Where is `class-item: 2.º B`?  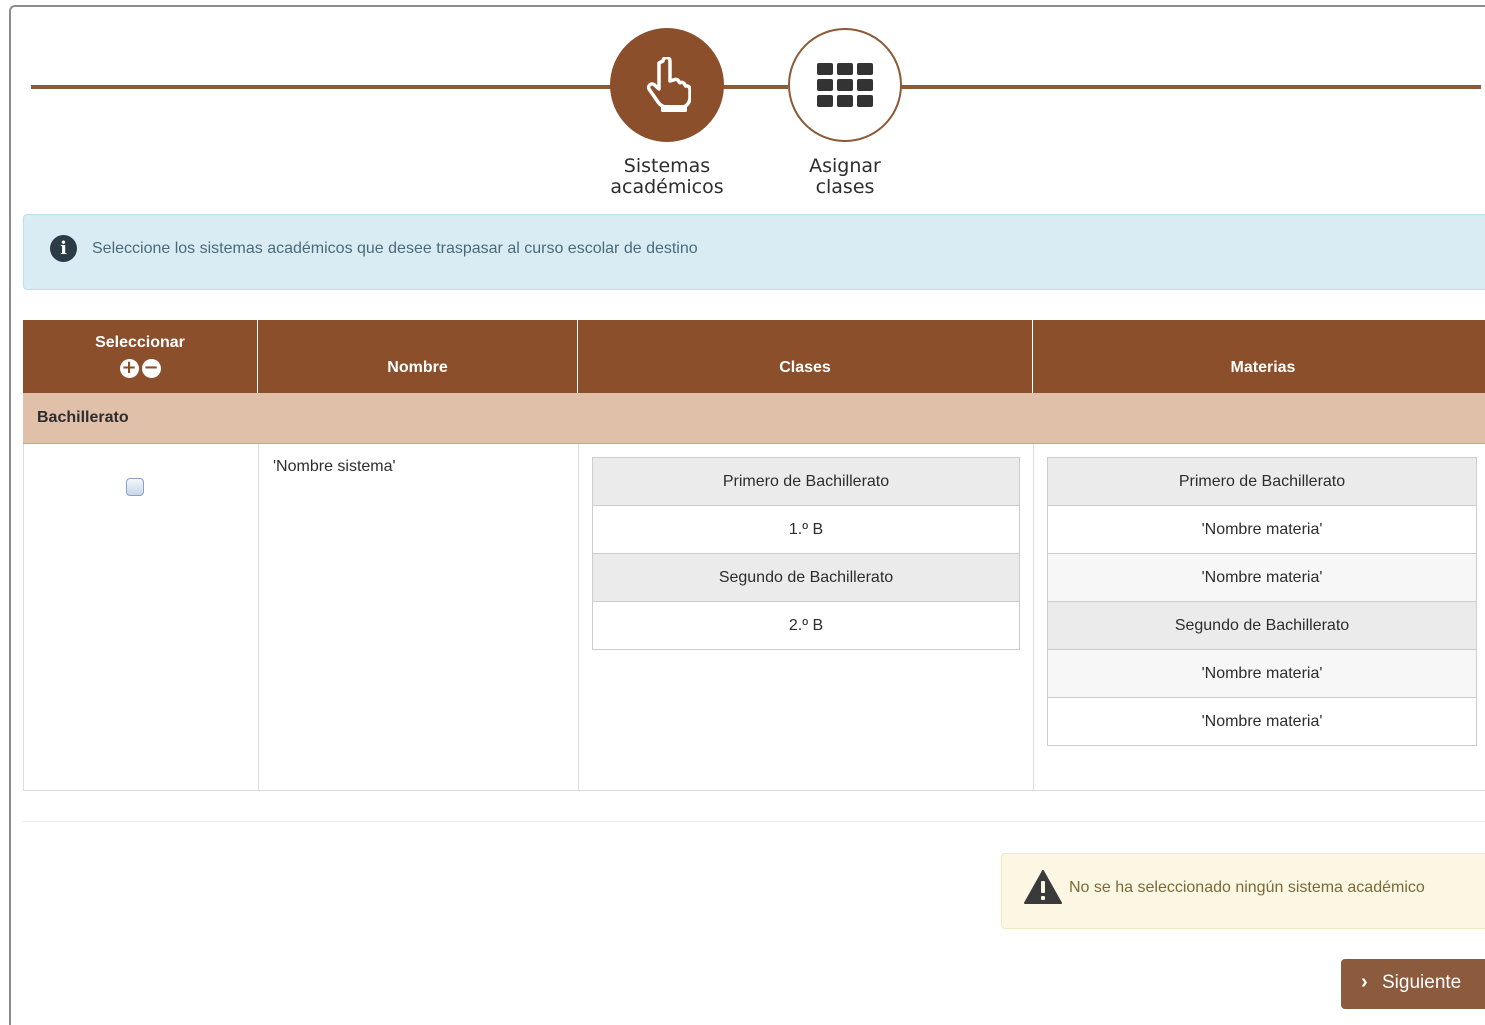 class-item: 2.º B is located at coordinates (806, 626).